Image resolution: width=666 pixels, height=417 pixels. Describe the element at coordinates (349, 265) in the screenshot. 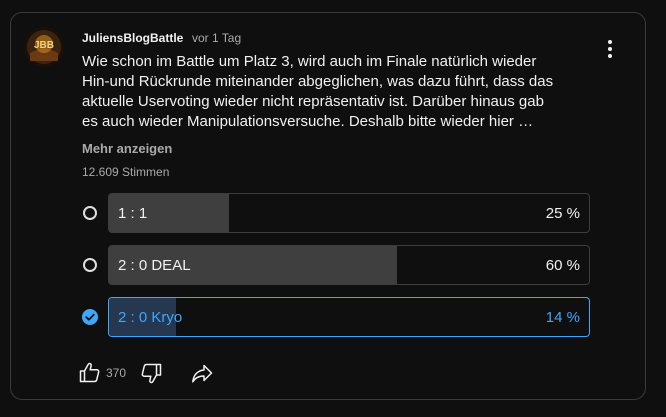

I see `poll-option-bar: 2 : 0 DEAL 60 %` at that location.